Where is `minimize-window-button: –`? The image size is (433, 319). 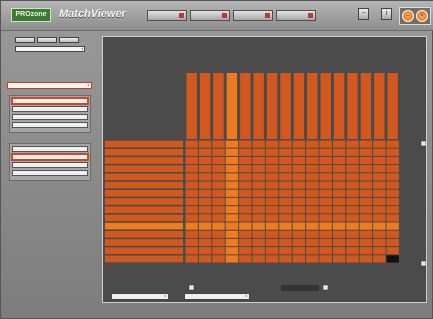
minimize-window-button: – is located at coordinates (408, 16).